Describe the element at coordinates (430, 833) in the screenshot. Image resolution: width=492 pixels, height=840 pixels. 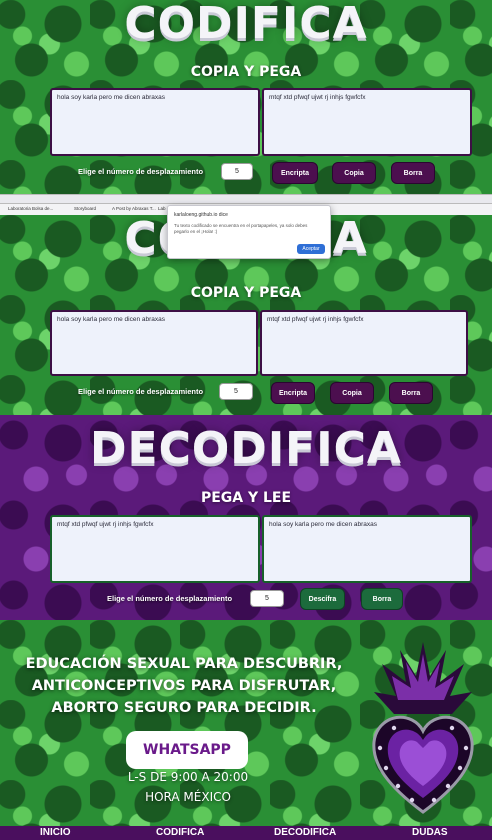
I see `nav-item-dudas: DUDAS` at that location.